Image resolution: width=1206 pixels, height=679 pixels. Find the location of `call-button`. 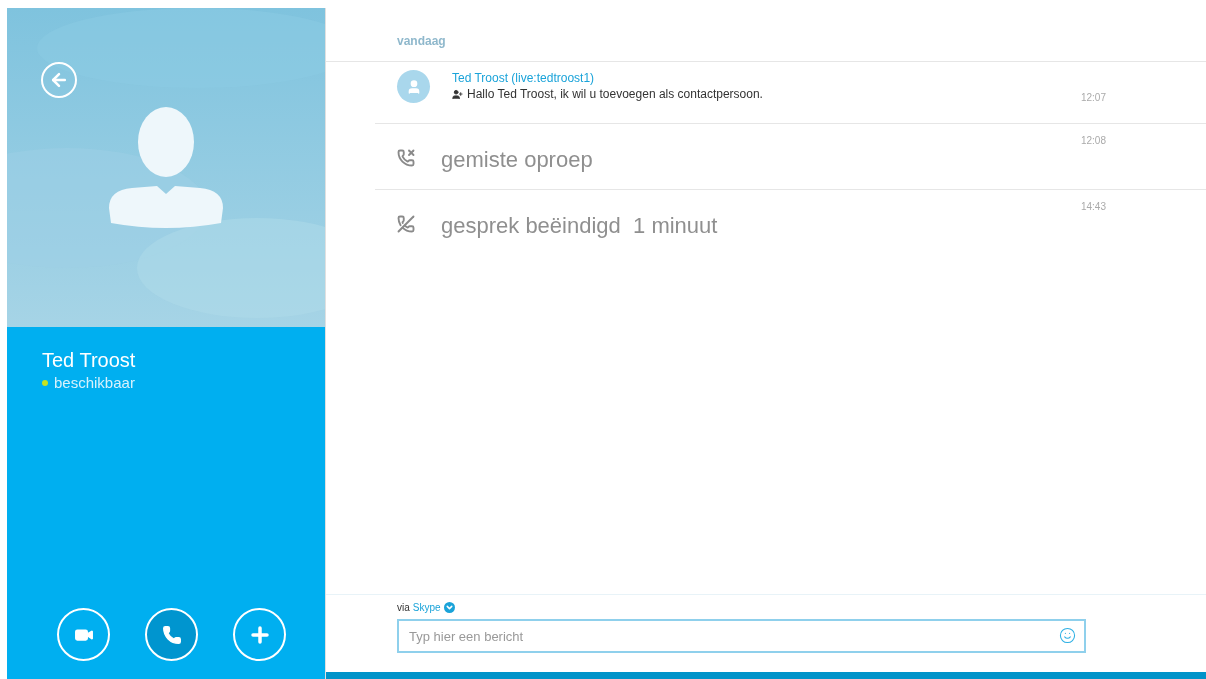

call-button is located at coordinates (171, 634).